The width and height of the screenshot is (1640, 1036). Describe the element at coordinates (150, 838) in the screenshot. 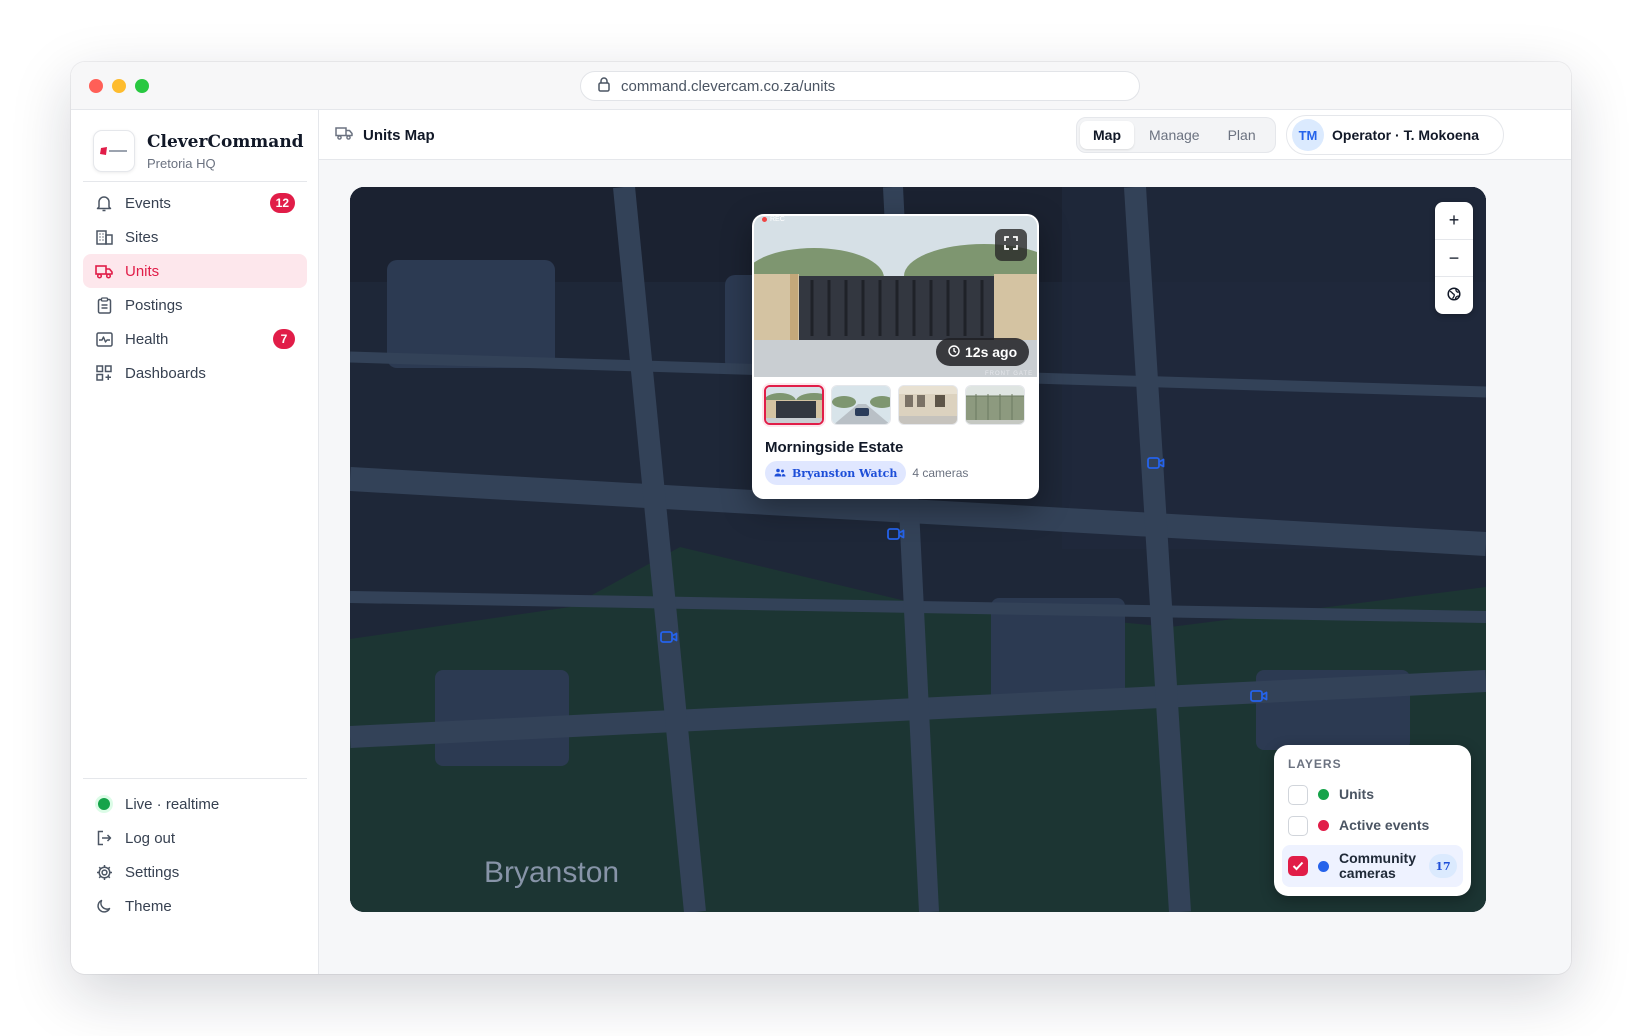

I see `logout-label: Log out` at that location.